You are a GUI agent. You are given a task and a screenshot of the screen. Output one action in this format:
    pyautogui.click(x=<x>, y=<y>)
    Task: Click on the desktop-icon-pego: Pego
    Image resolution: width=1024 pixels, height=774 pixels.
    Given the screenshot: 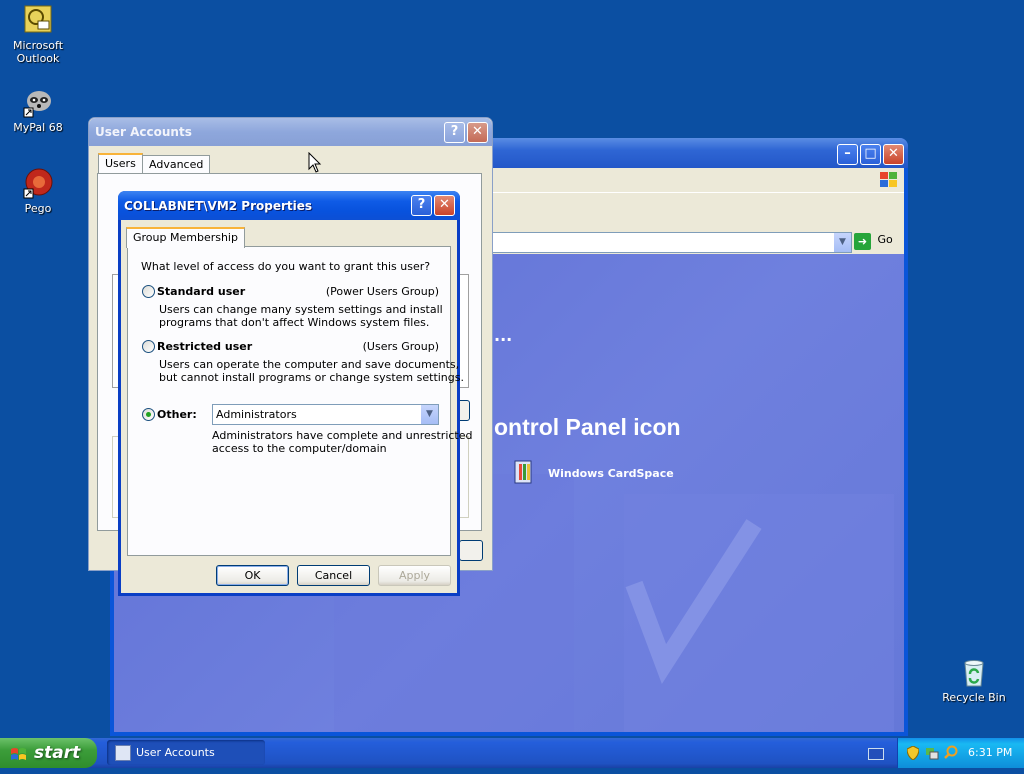 What is the action you would take?
    pyautogui.click(x=38, y=191)
    